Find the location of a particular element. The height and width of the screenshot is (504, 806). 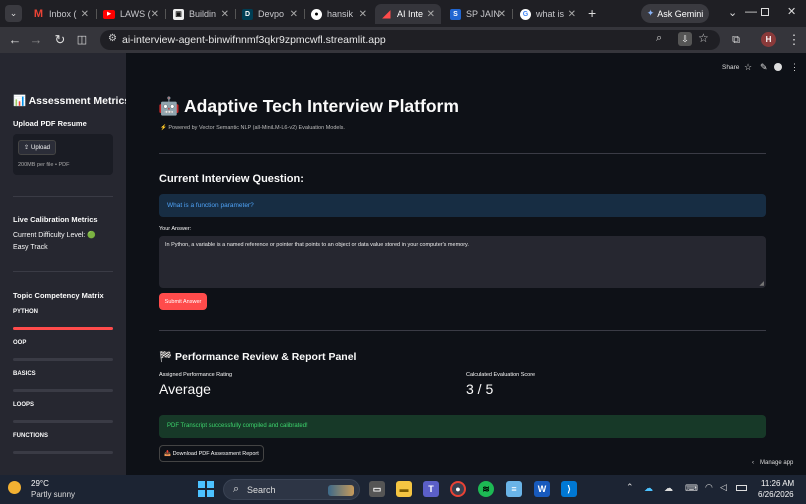

topic-row: FUNCTIONS is located at coordinates (63, 443).